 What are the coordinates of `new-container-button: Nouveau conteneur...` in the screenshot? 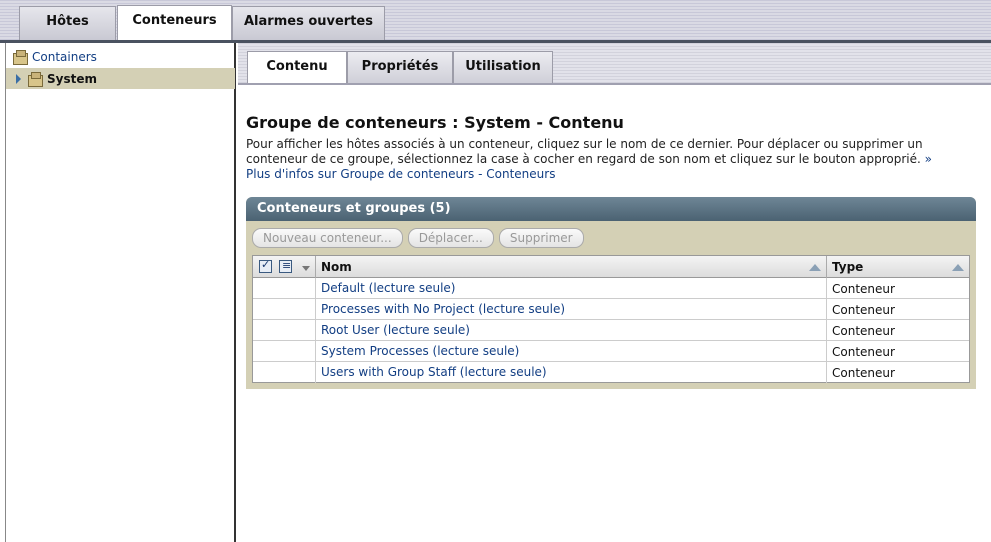 It's located at (327, 238).